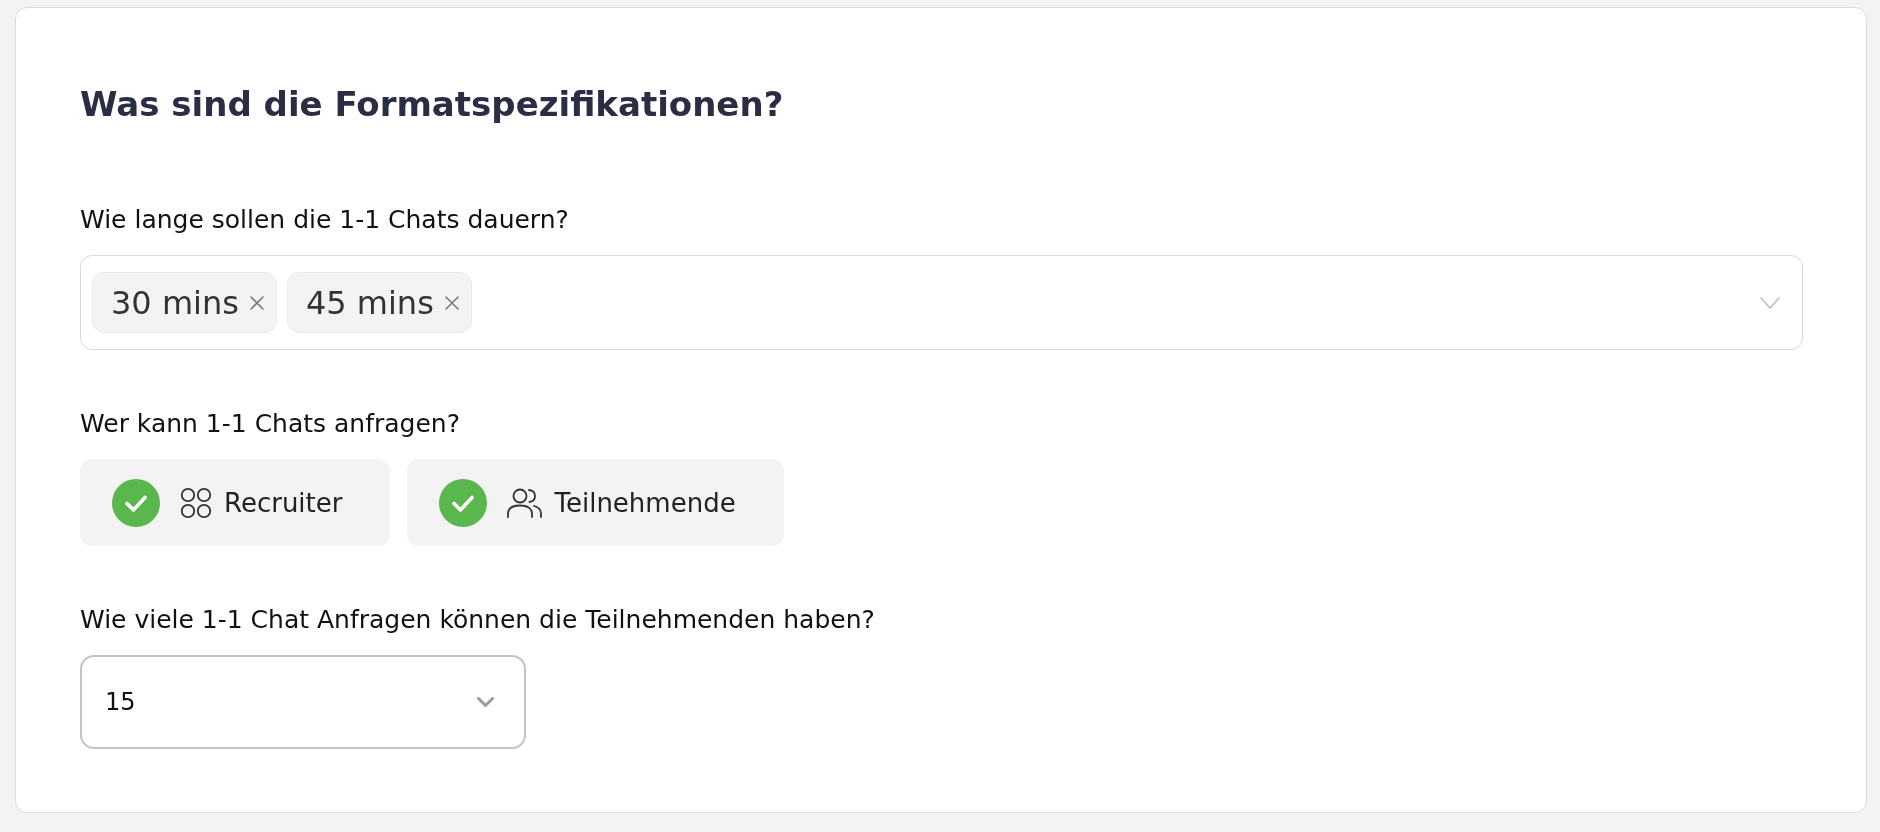  Describe the element at coordinates (432, 104) in the screenshot. I see `section-title: Was sind die Formatspezifikationen?` at that location.